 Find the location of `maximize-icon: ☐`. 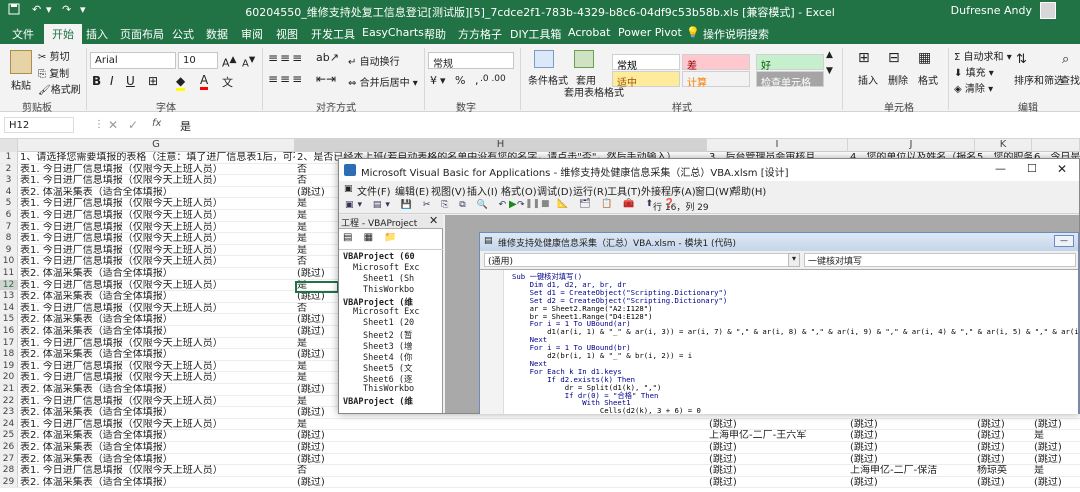

maximize-icon: ☐ is located at coordinates (1032, 168).